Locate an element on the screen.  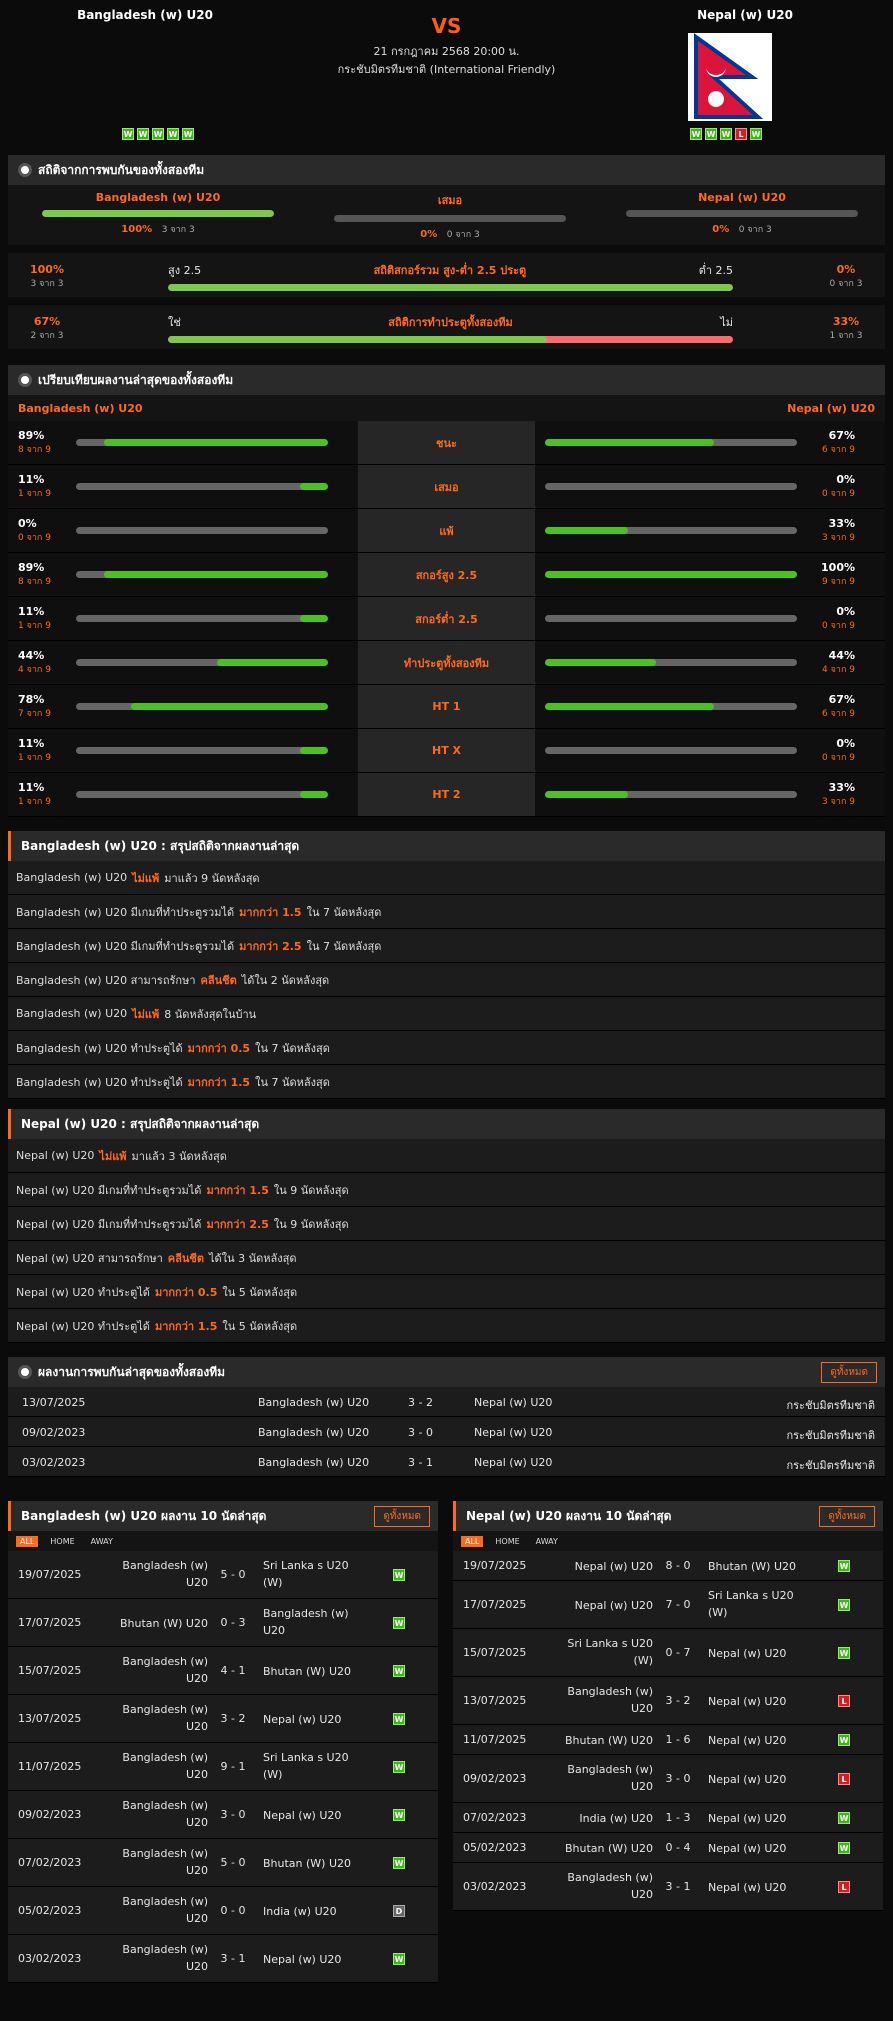
match-home-team: Sri Lanka s U20 (W) is located at coordinates (603, 1652).